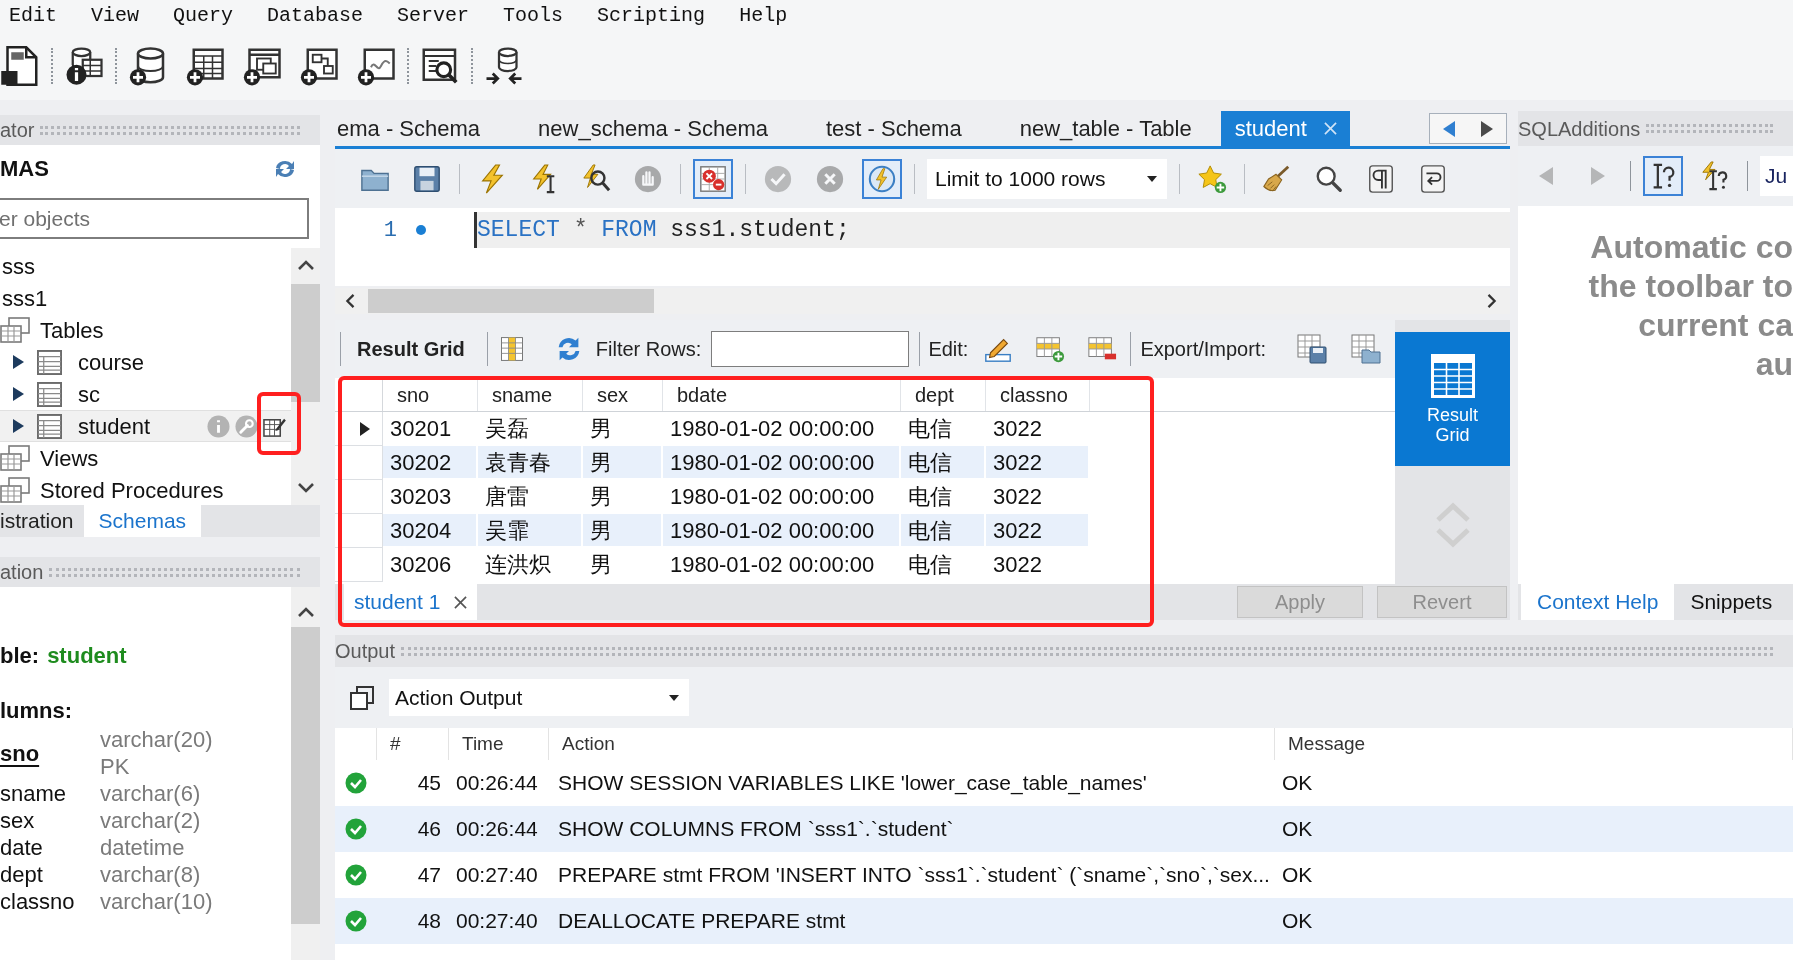 This screenshot has height=960, width=1793. What do you see at coordinates (943, 394) in the screenshot?
I see `column-header: dept` at bounding box center [943, 394].